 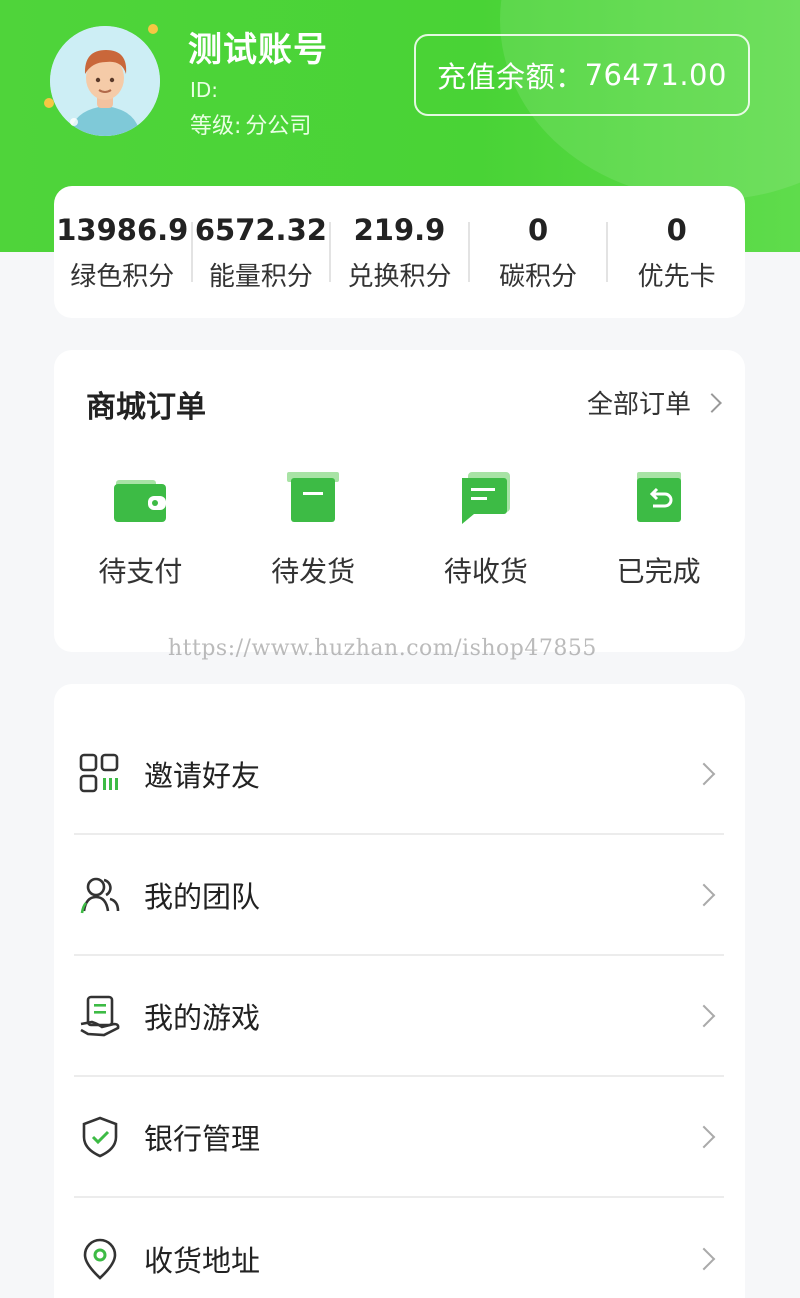 I want to click on stat-label: 能量积分, so click(x=260, y=277).